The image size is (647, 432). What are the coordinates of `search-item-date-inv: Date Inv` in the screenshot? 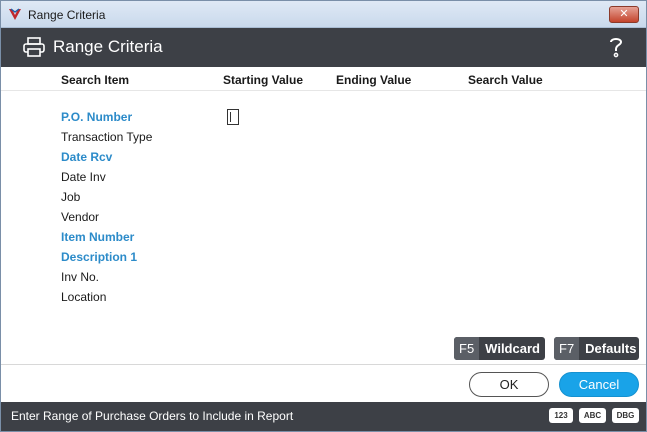 It's located at (83, 177).